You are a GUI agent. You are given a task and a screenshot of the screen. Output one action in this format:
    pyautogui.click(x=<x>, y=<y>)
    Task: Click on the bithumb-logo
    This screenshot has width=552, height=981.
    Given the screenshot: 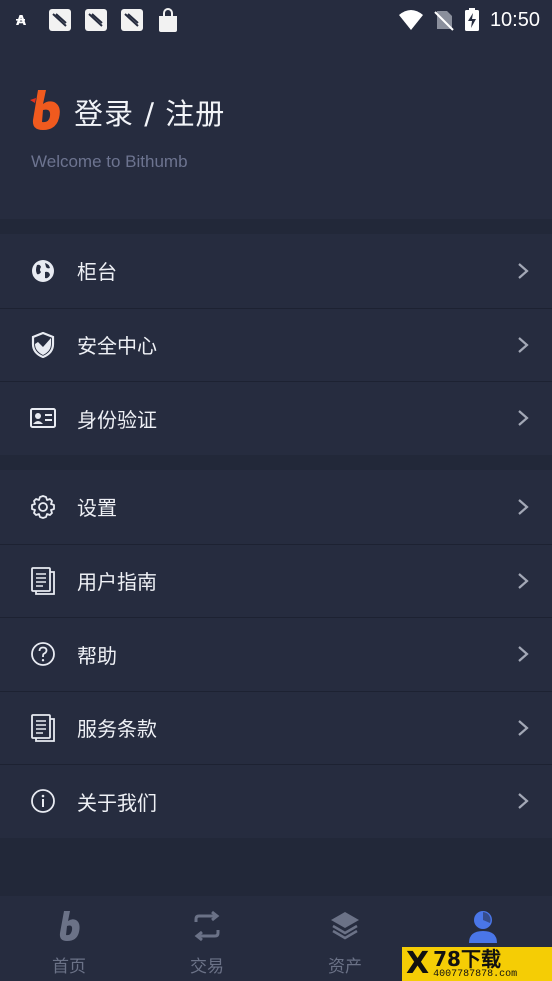 What is the action you would take?
    pyautogui.click(x=46, y=112)
    